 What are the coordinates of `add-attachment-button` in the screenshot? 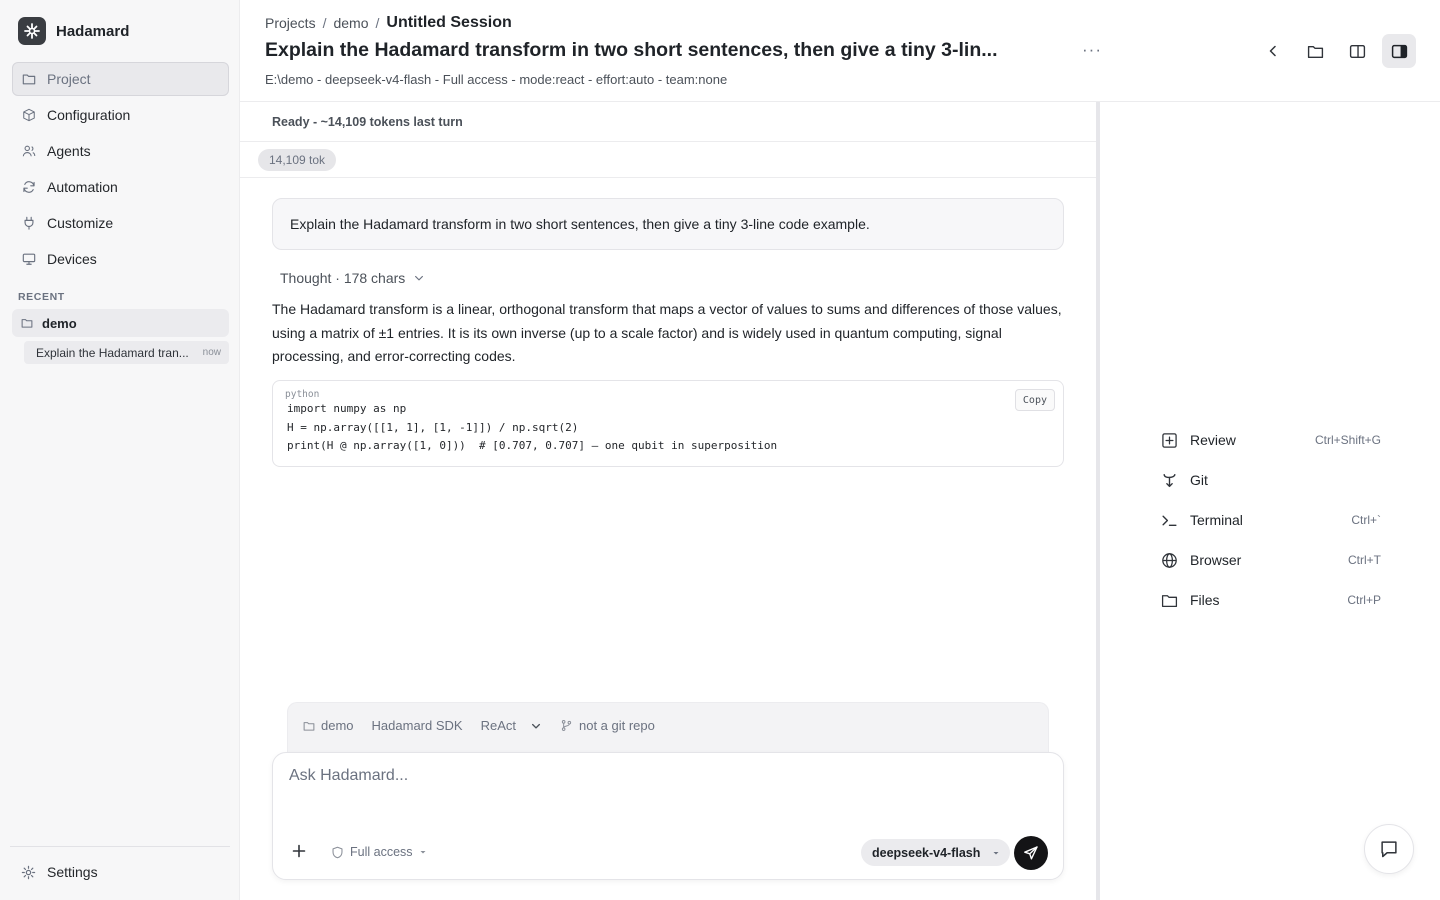 It's located at (299, 851).